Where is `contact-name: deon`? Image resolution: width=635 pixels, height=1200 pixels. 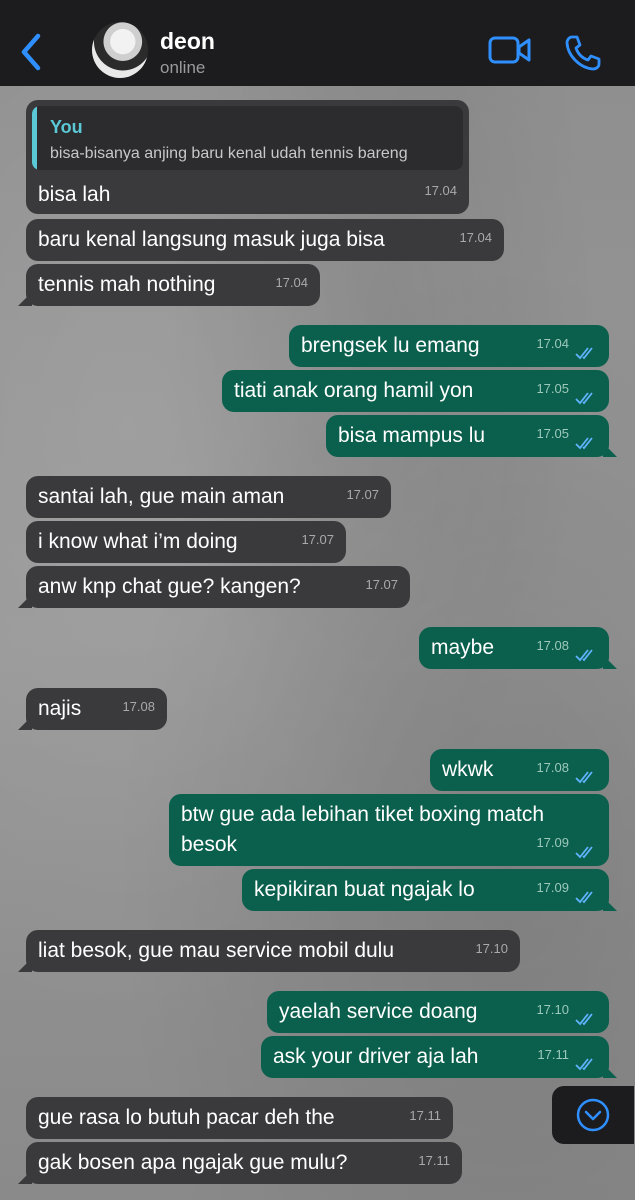
contact-name: deon is located at coordinates (187, 41).